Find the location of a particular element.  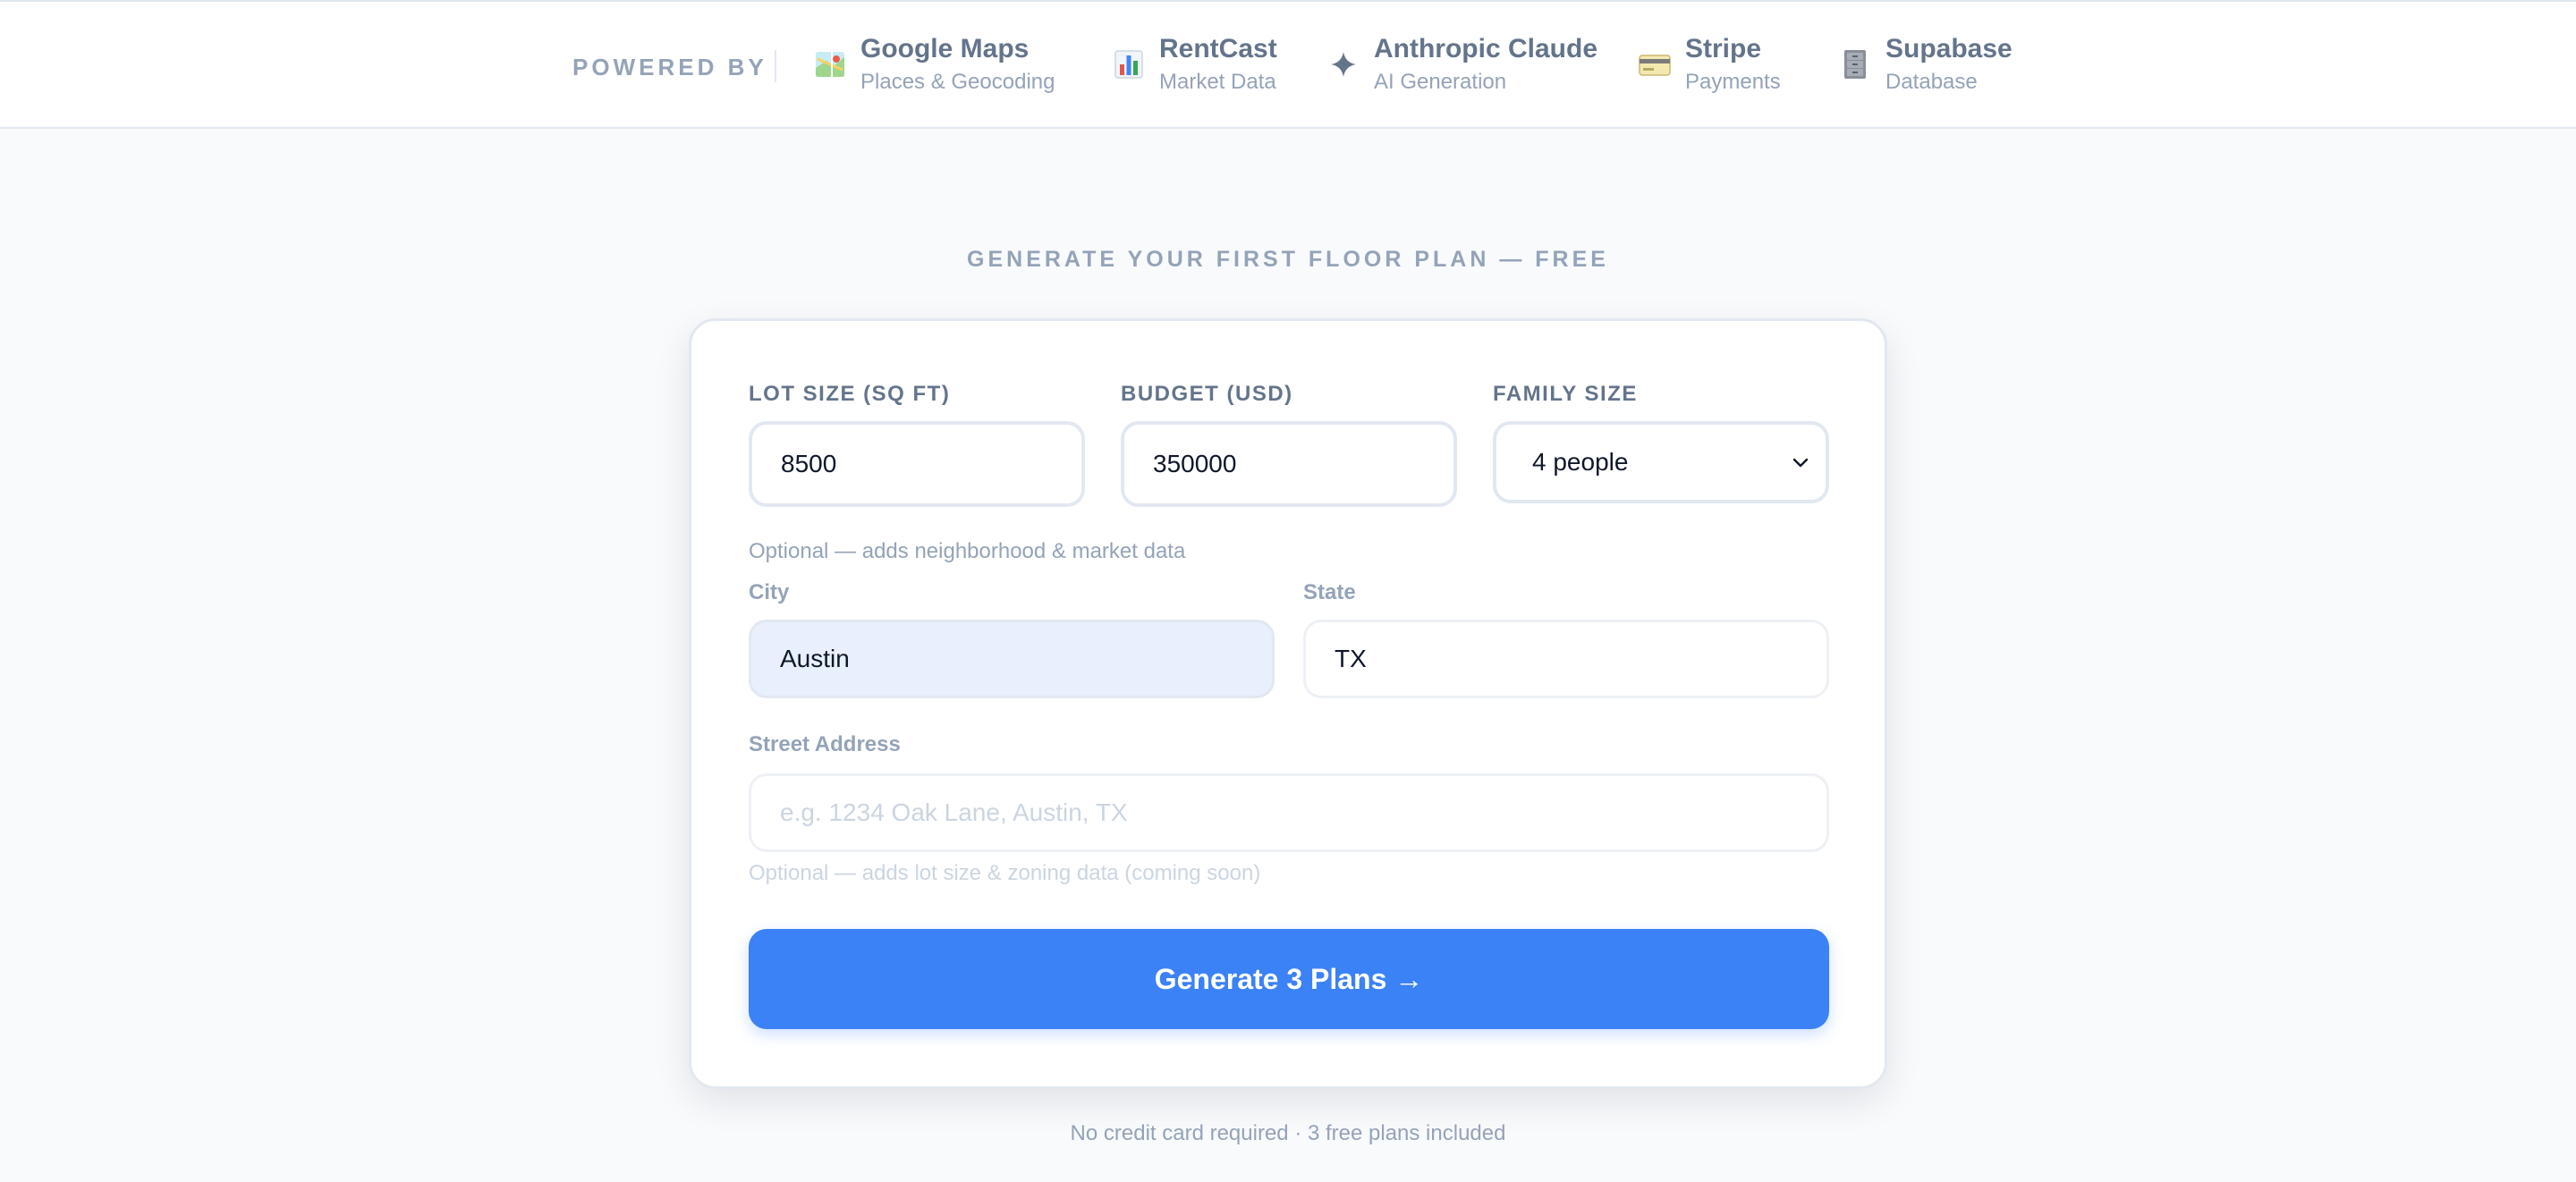

family-size-value: 4 people is located at coordinates (1580, 462).